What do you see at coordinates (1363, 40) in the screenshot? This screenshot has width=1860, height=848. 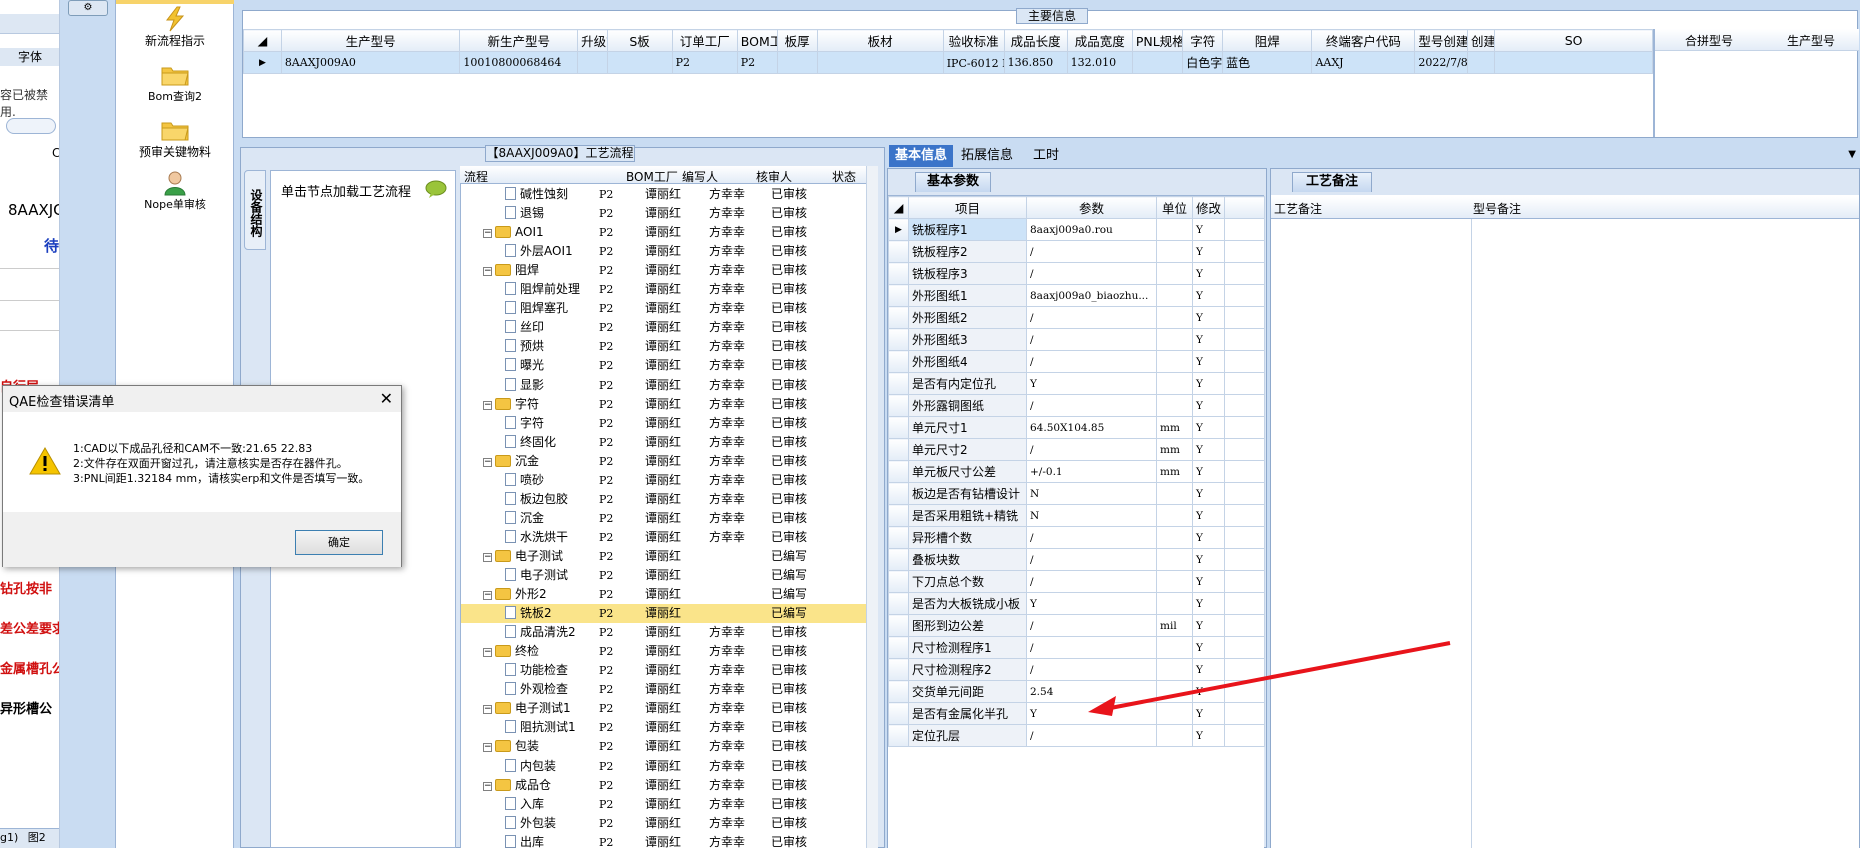 I see `col-header: 终端客户代码` at bounding box center [1363, 40].